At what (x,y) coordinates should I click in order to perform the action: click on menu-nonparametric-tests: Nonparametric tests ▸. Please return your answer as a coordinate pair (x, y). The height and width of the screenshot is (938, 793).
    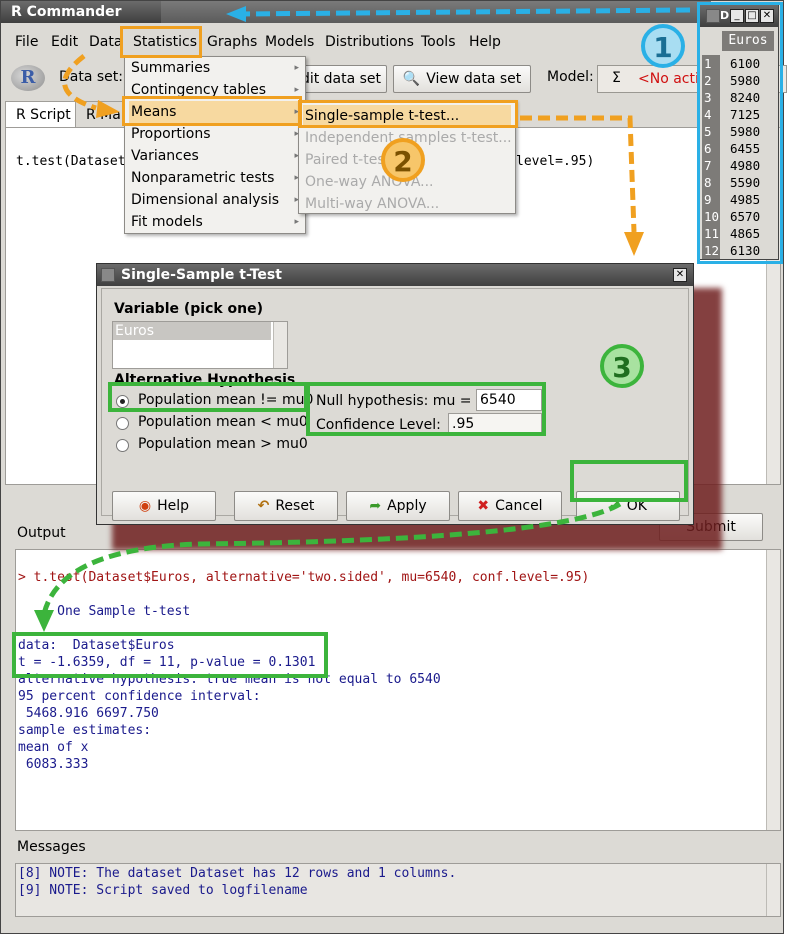
    Looking at the image, I should click on (216, 178).